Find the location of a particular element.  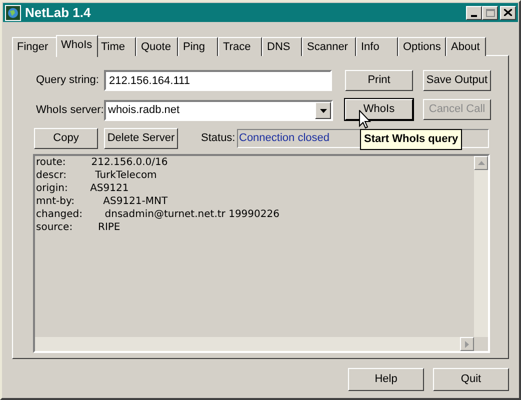

tab: Finger is located at coordinates (35, 46).